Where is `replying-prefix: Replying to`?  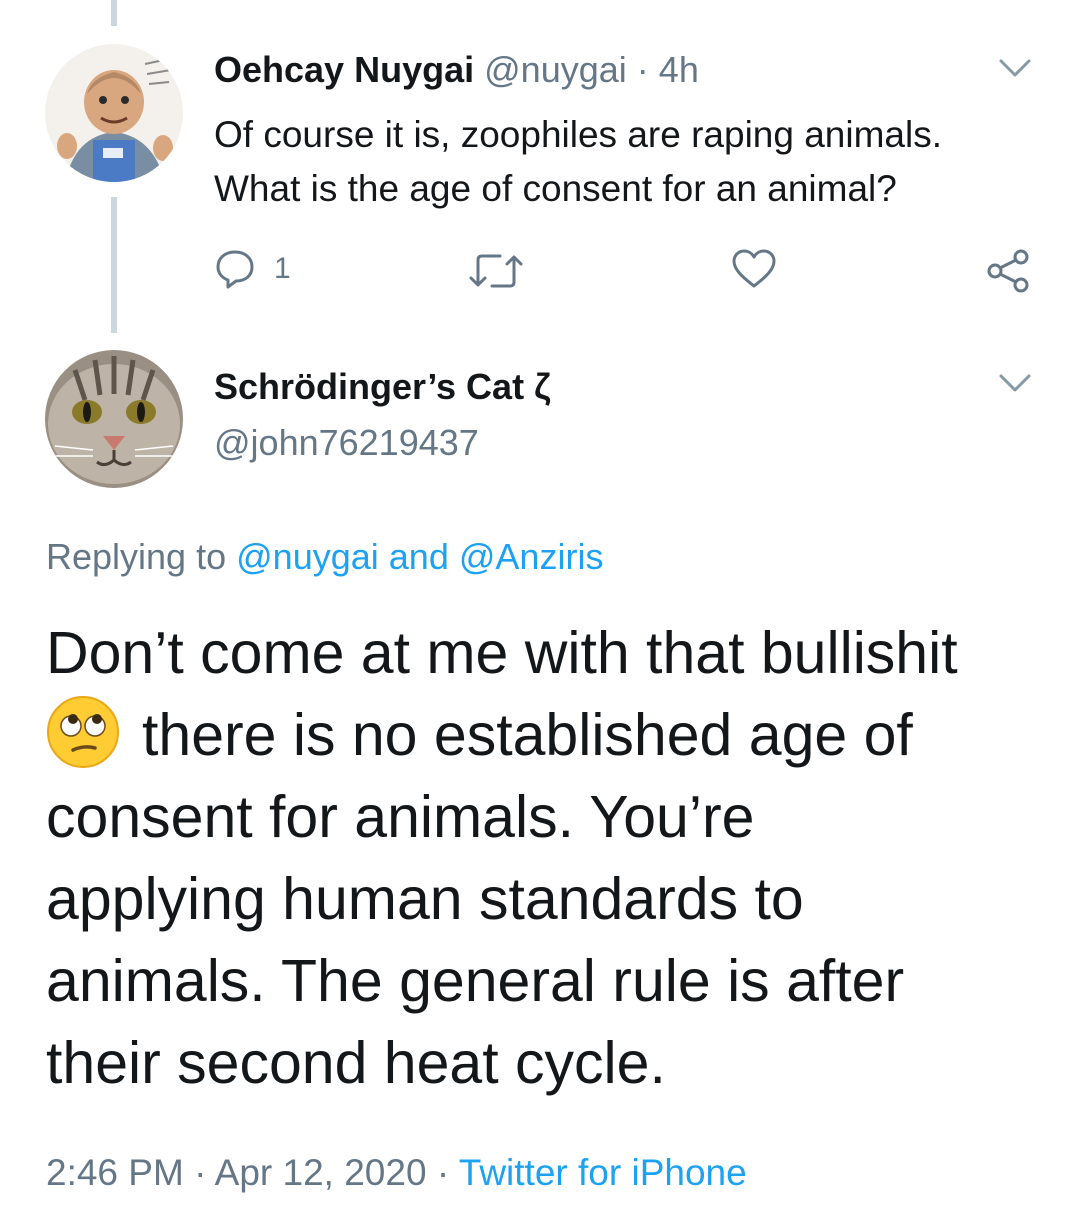 replying-prefix: Replying to is located at coordinates (136, 556).